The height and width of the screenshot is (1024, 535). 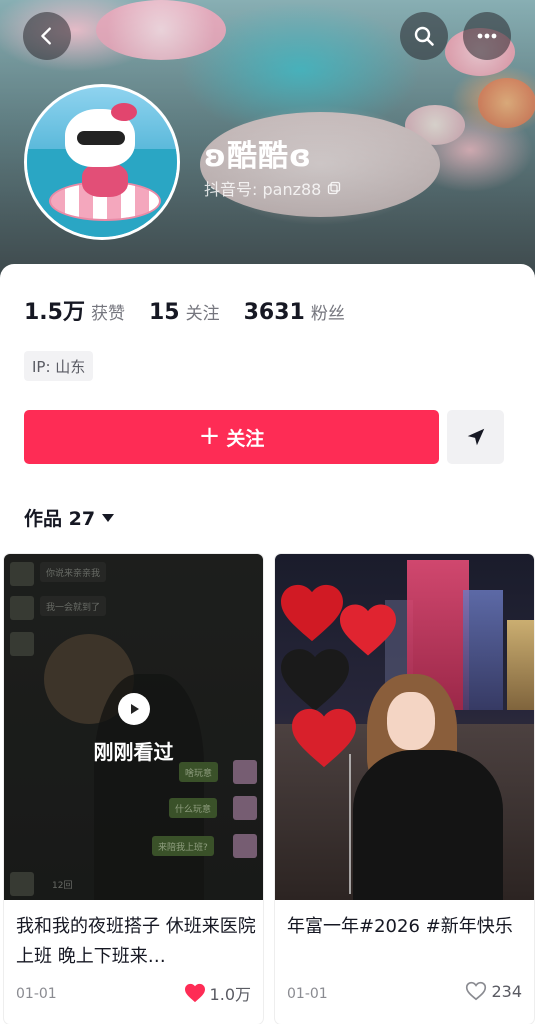 I want to click on stat-likes: 1.5万 获赞, so click(x=74, y=310).